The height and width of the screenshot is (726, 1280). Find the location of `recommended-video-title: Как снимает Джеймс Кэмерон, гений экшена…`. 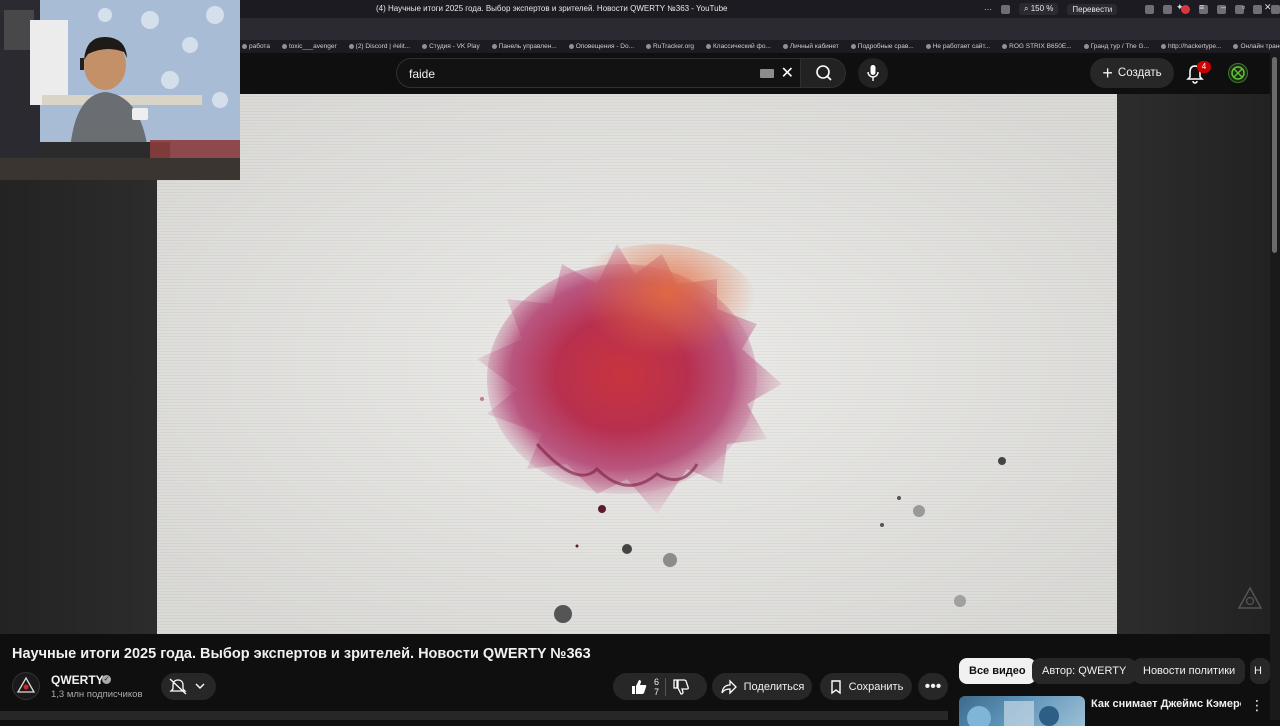

recommended-video-title: Как снимает Джеймс Кэмерон, гений экшена… is located at coordinates (1166, 704).